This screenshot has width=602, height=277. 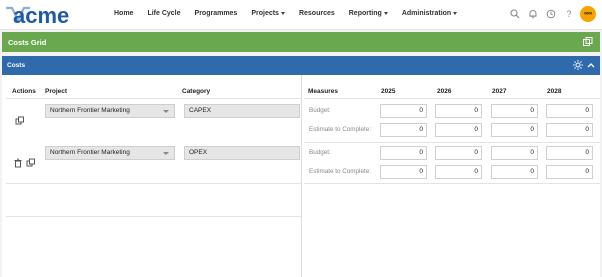 What do you see at coordinates (301, 65) in the screenshot?
I see `panel-header: Costs` at bounding box center [301, 65].